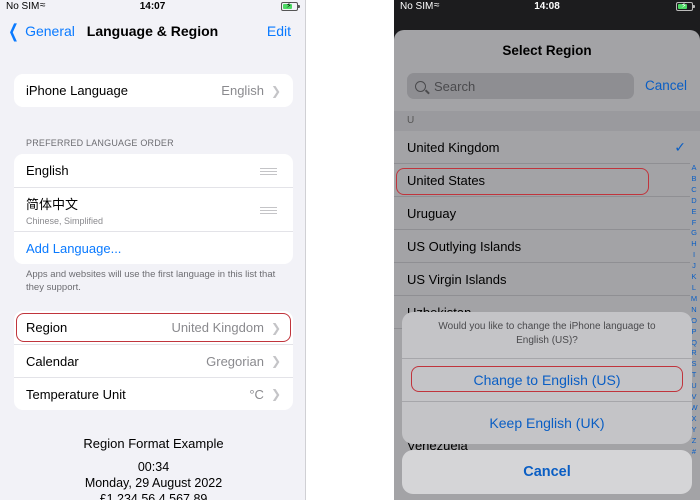 The width and height of the screenshot is (700, 500). I want to click on index-letter: M, so click(694, 299).